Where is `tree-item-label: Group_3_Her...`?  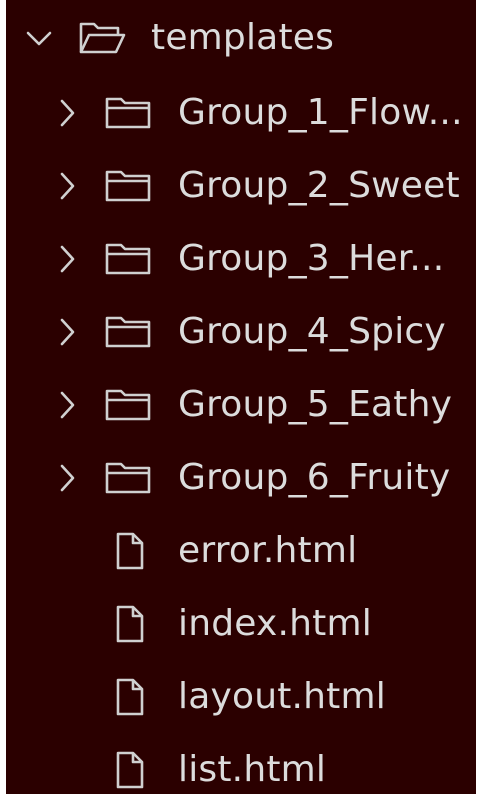
tree-item-label: Group_3_Her... is located at coordinates (311, 258).